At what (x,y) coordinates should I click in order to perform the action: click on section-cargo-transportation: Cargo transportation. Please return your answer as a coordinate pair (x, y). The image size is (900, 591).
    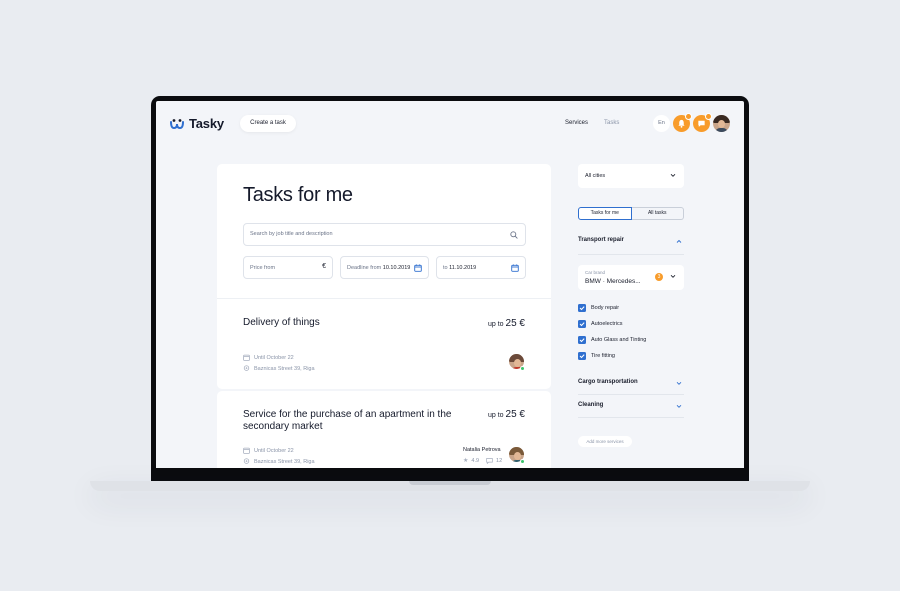
    Looking at the image, I should click on (631, 382).